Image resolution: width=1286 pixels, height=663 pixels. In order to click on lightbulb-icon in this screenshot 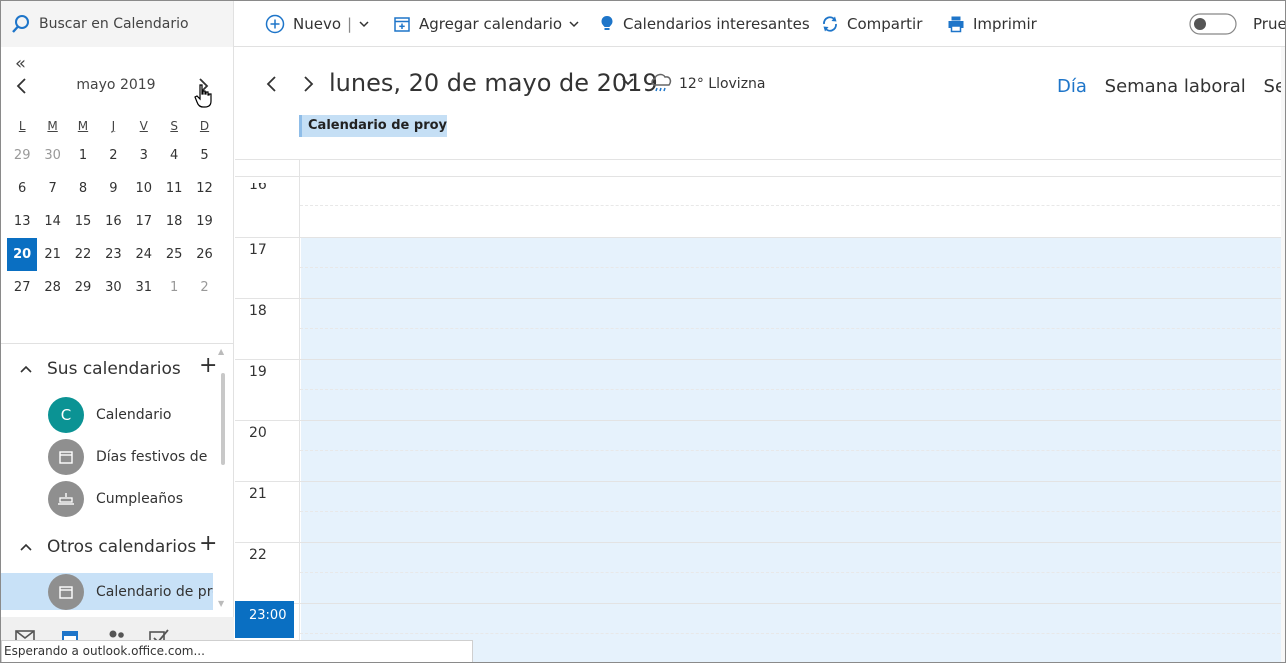, I will do `click(607, 23)`.